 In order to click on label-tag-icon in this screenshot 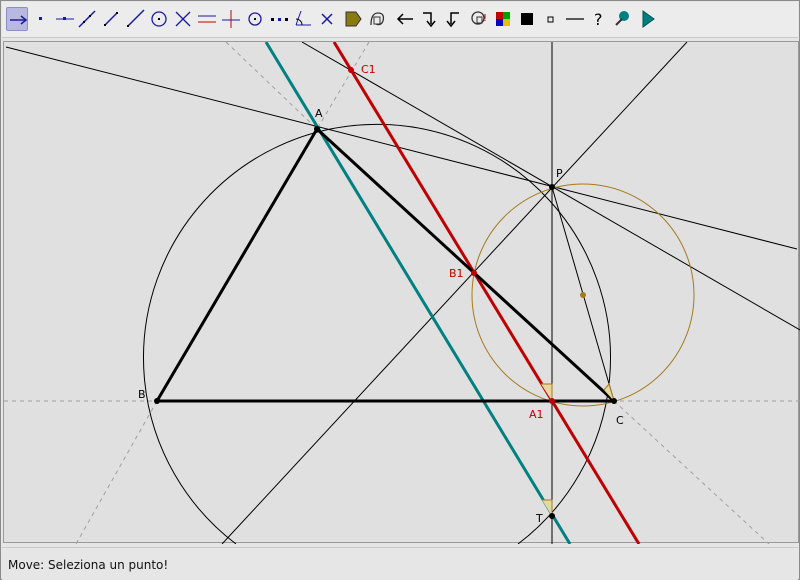, I will do `click(353, 19)`.